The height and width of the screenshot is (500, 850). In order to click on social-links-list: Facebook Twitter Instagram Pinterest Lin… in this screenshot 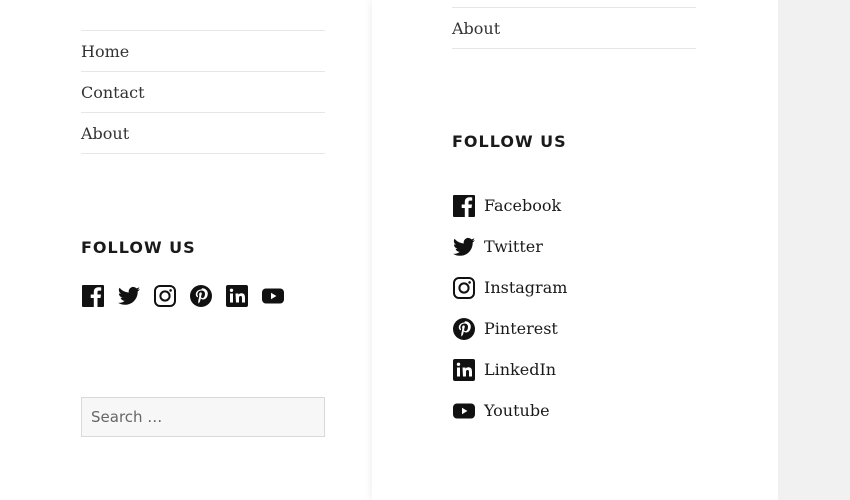, I will do `click(509, 308)`.